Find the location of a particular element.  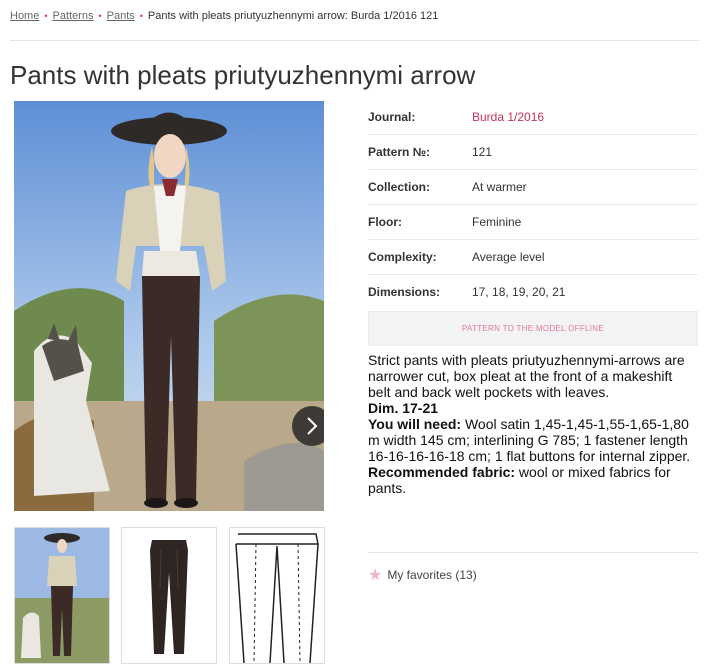

detail-label: Floor: is located at coordinates (385, 222).